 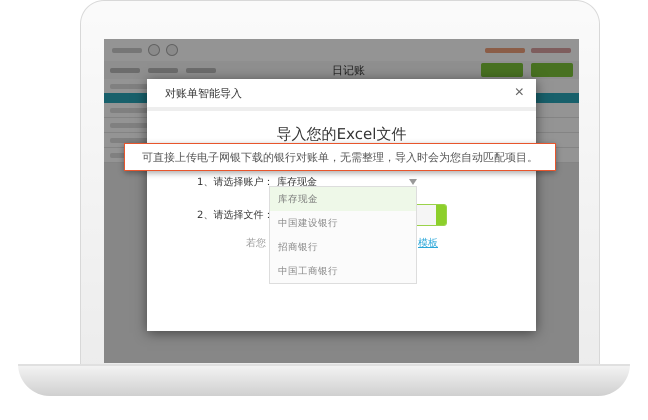 What do you see at coordinates (348, 70) in the screenshot?
I see `app-title: 日记账` at bounding box center [348, 70].